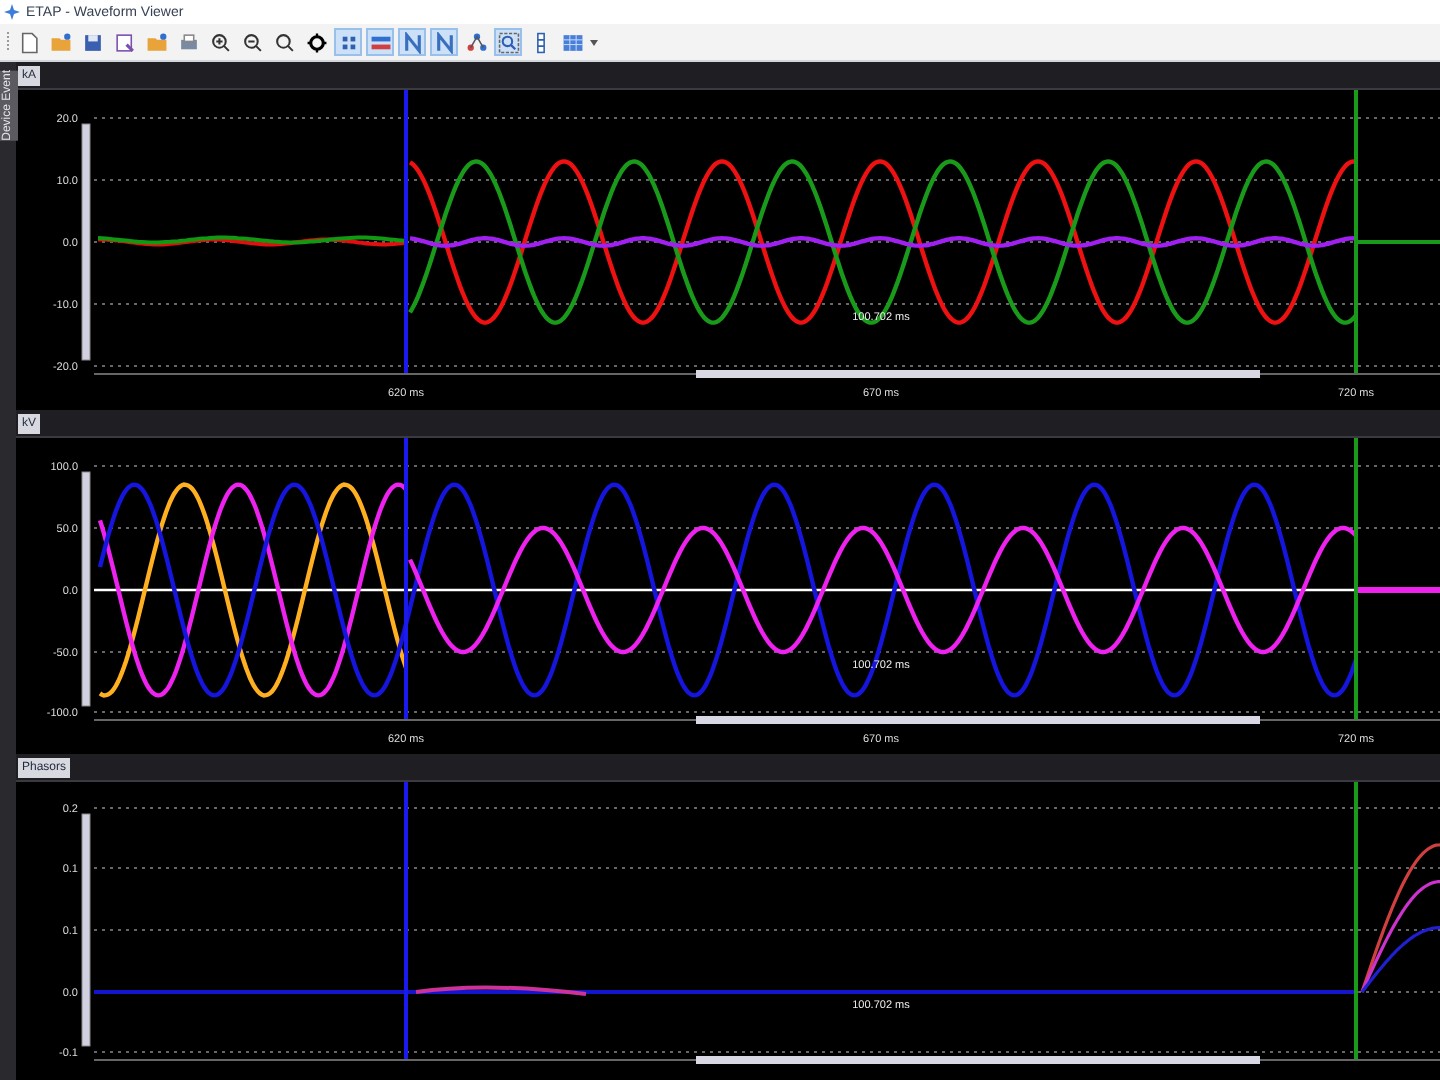 Image resolution: width=1440 pixels, height=1080 pixels. I want to click on network-button, so click(476, 42).